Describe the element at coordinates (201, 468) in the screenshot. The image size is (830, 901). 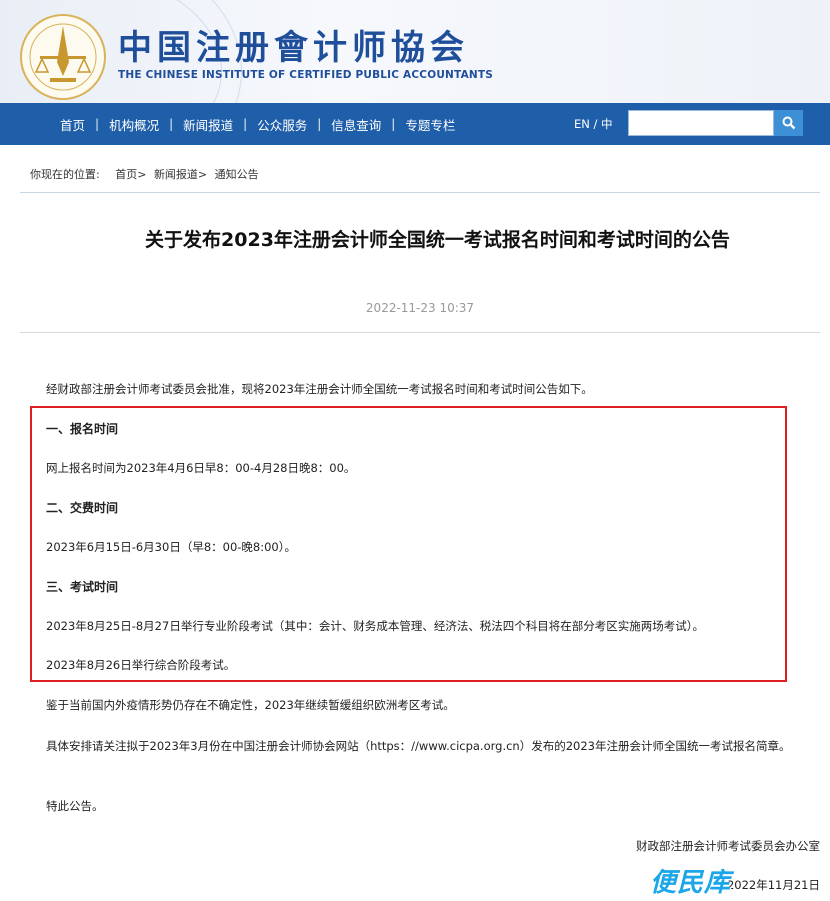
I see `section-text-registration: 网上报名时间为2023年4月6日早8：00-4月28日晚8：00。` at that location.